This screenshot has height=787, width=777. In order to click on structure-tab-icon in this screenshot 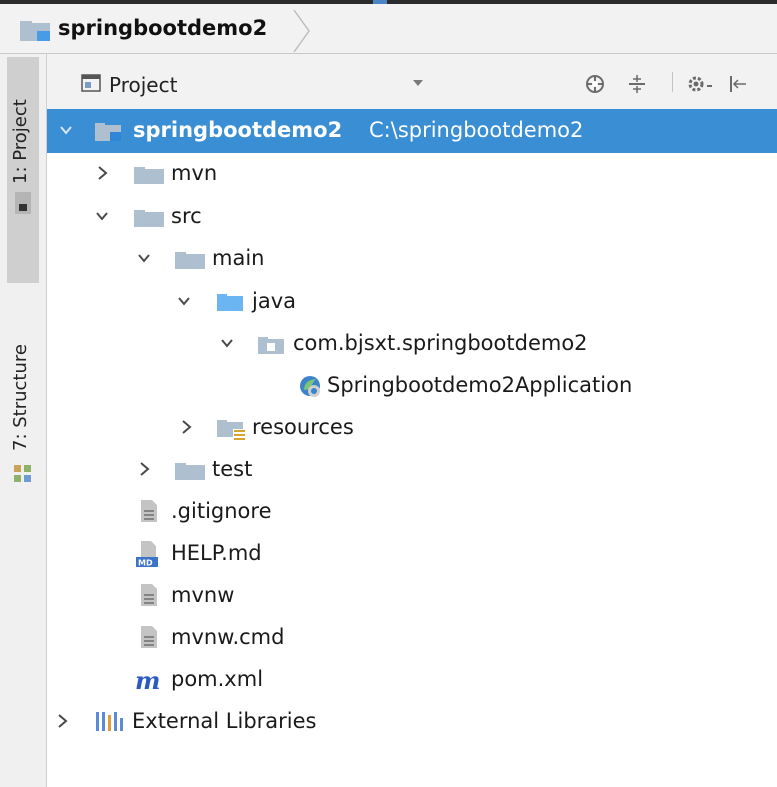, I will do `click(22, 473)`.